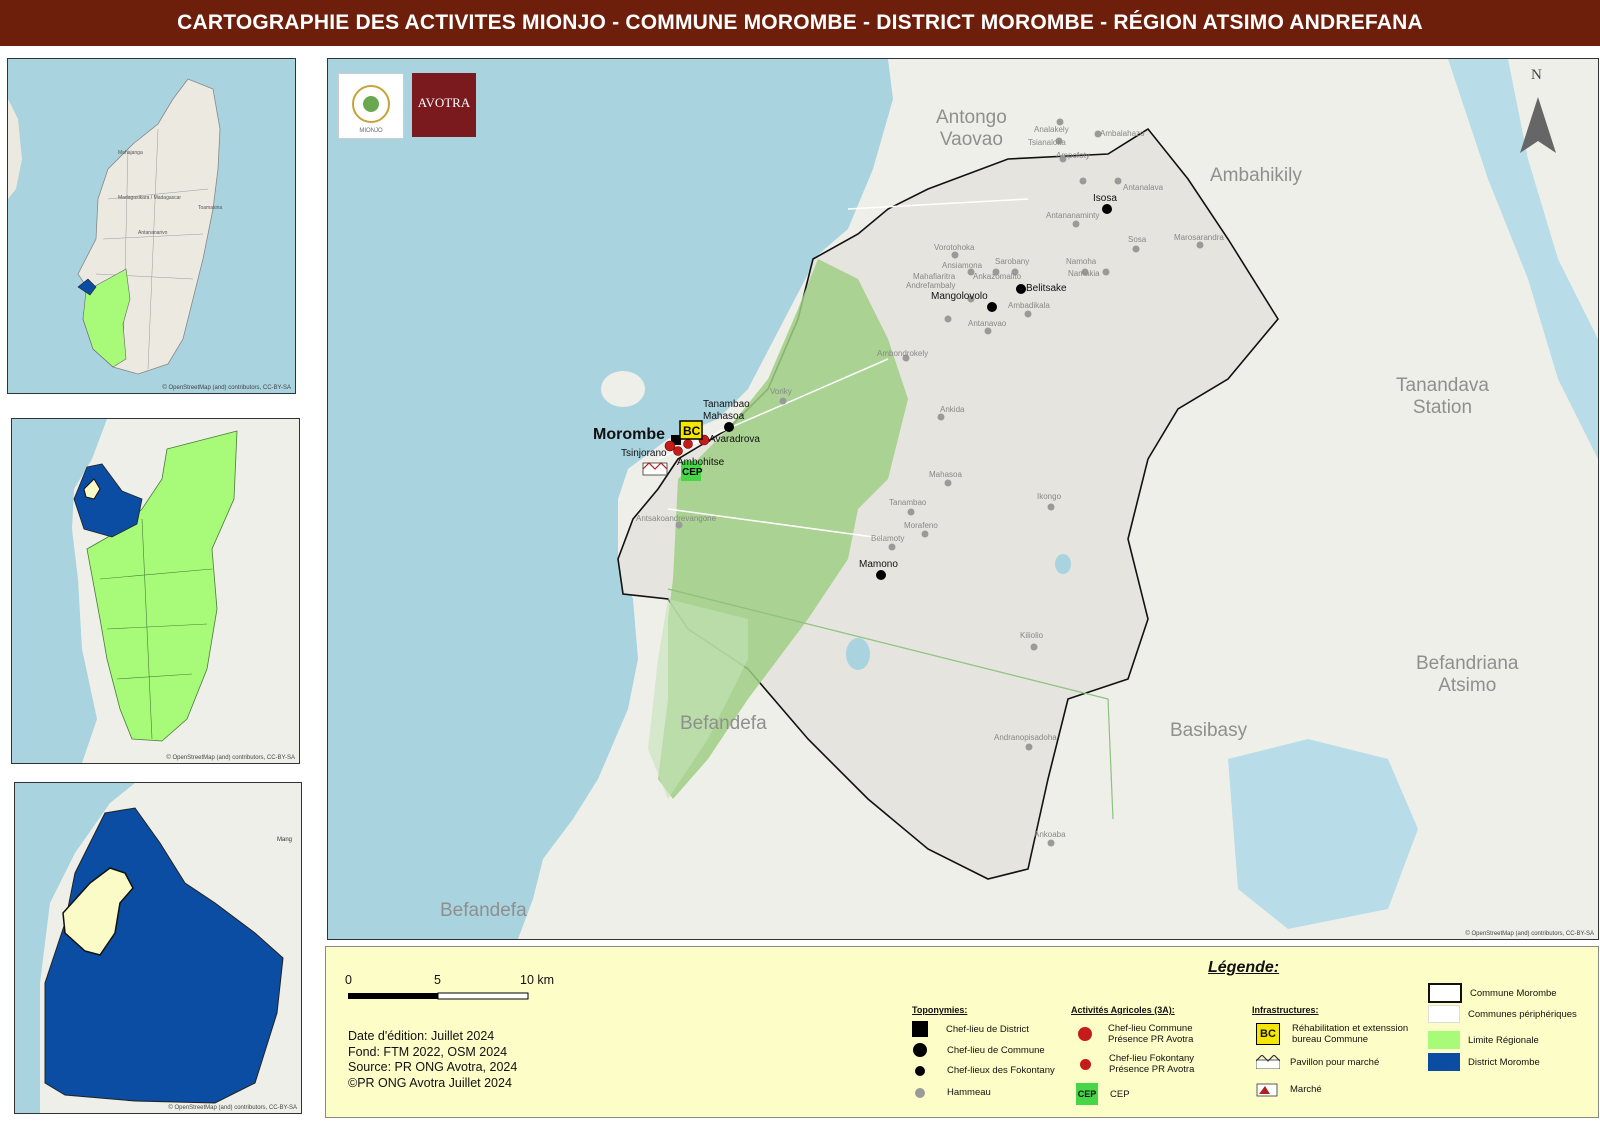  I want to click on legend-activites-header: Activités Agricoles (3A):, so click(1123, 1010).